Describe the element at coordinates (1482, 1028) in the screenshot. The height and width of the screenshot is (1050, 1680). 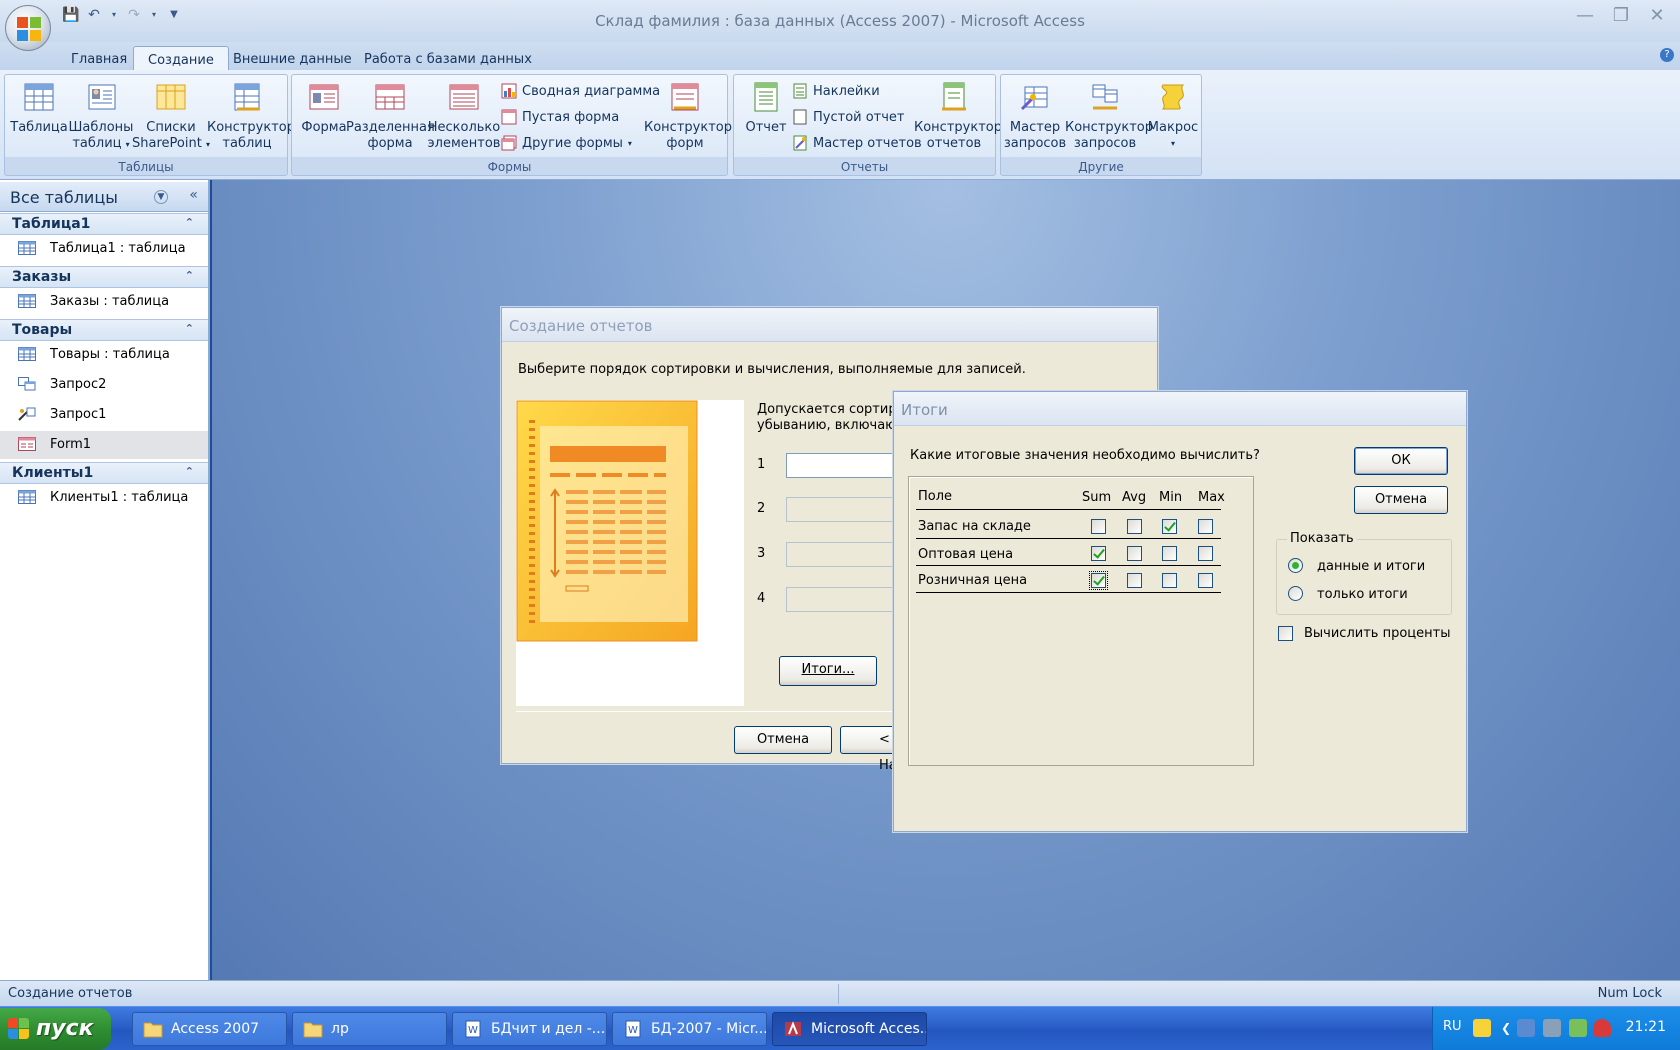
I see `help-tray-icon` at that location.